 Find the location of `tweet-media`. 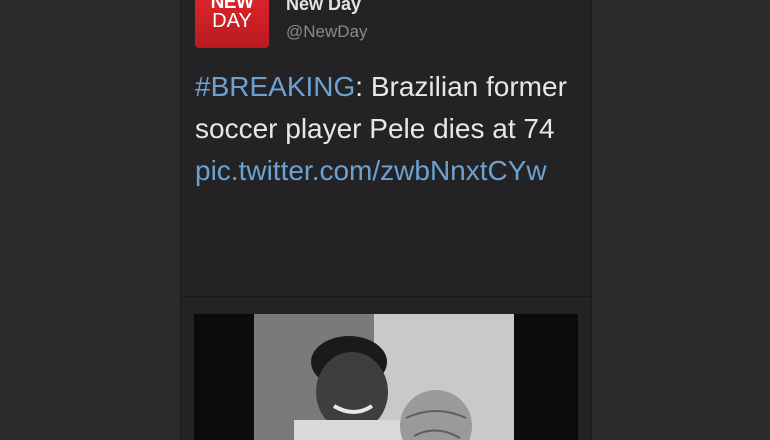

tweet-media is located at coordinates (386, 377).